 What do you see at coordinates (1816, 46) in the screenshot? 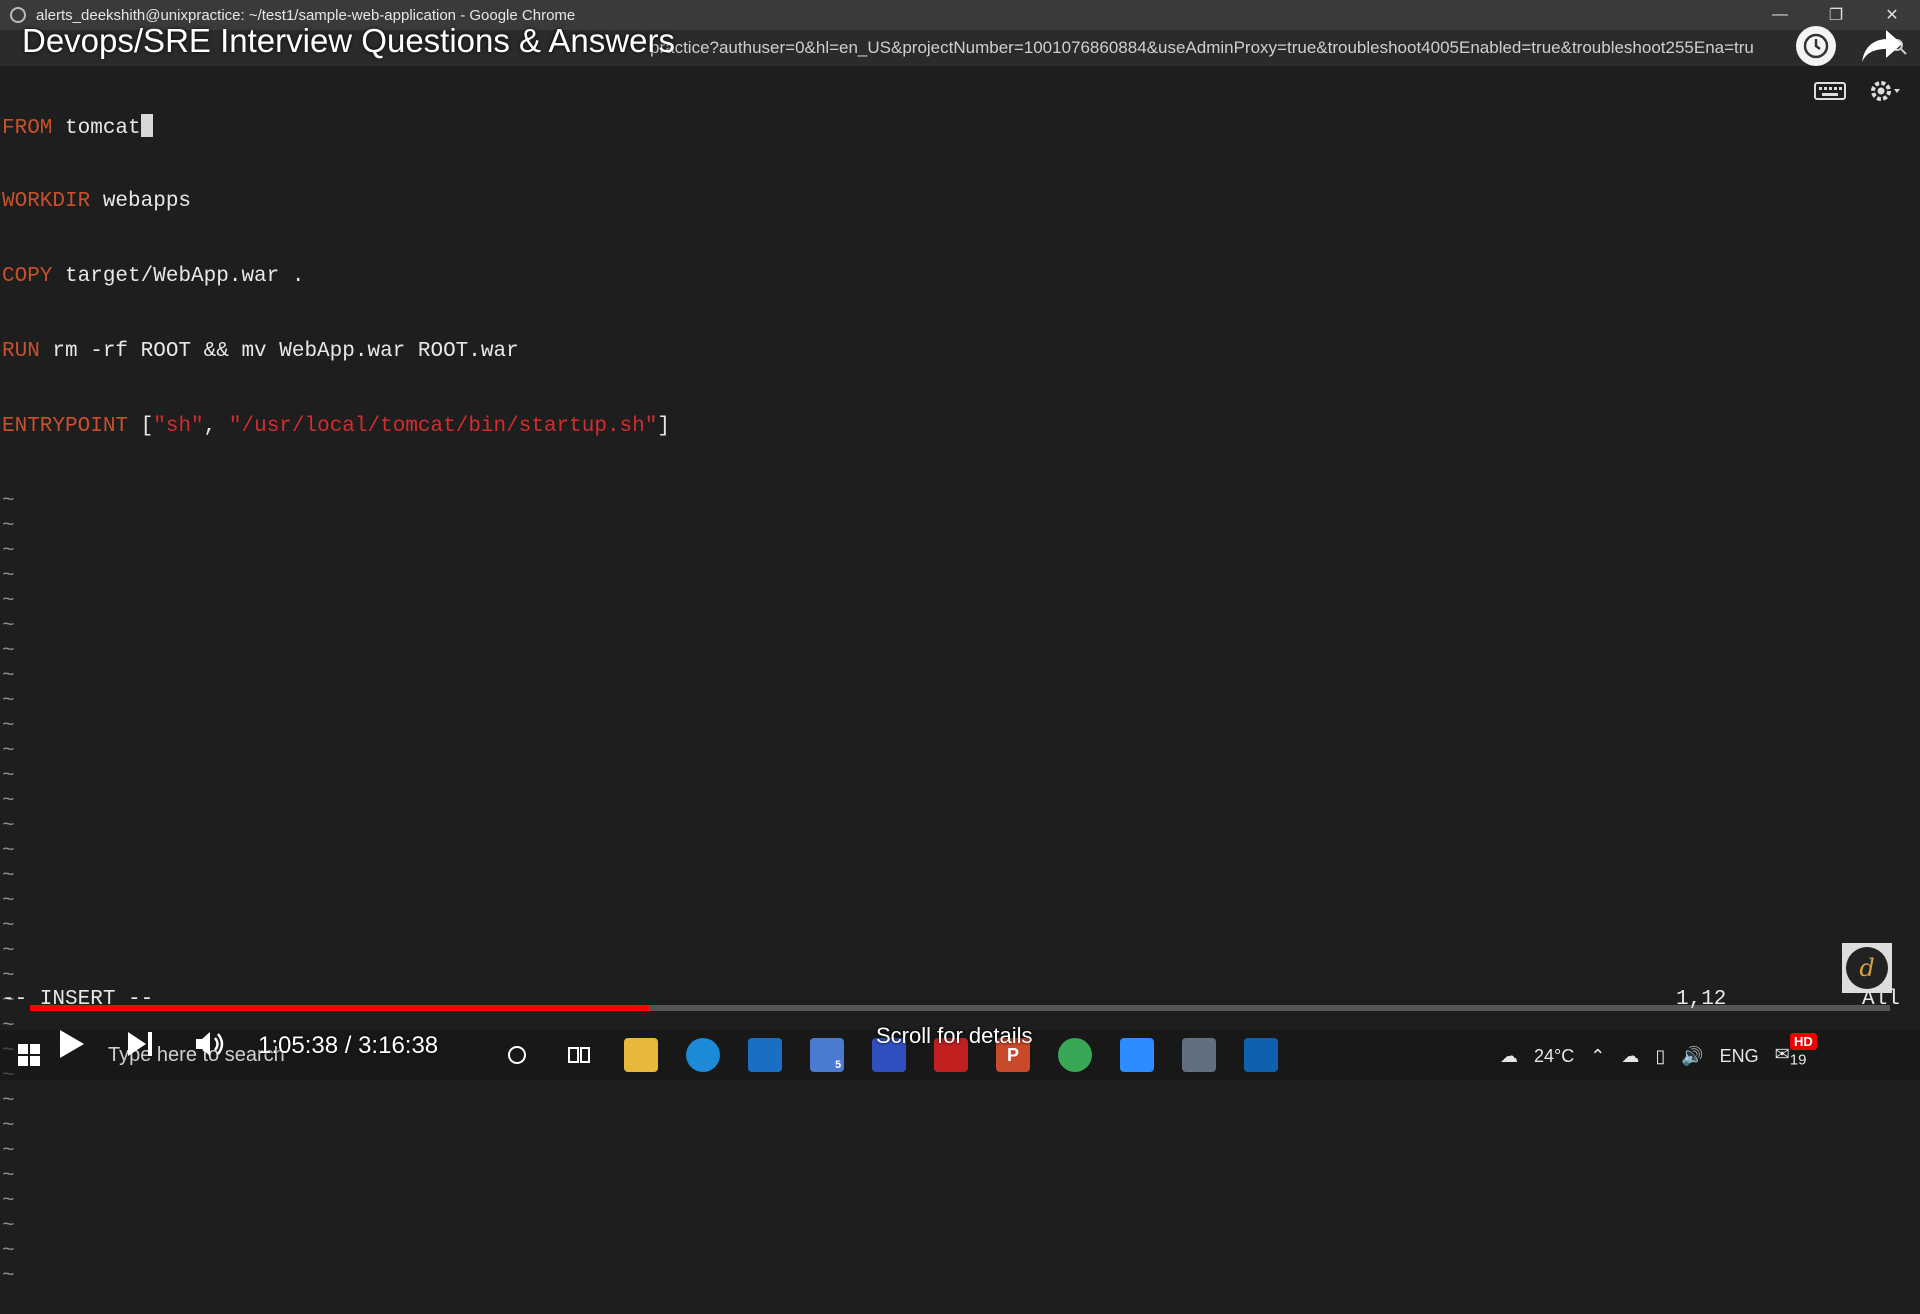
I see `watch-later-icon` at bounding box center [1816, 46].